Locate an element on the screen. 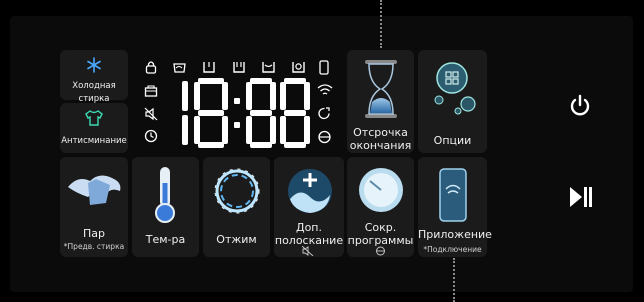 This screenshot has width=644, height=302. spin-button: Отжим is located at coordinates (236, 207).